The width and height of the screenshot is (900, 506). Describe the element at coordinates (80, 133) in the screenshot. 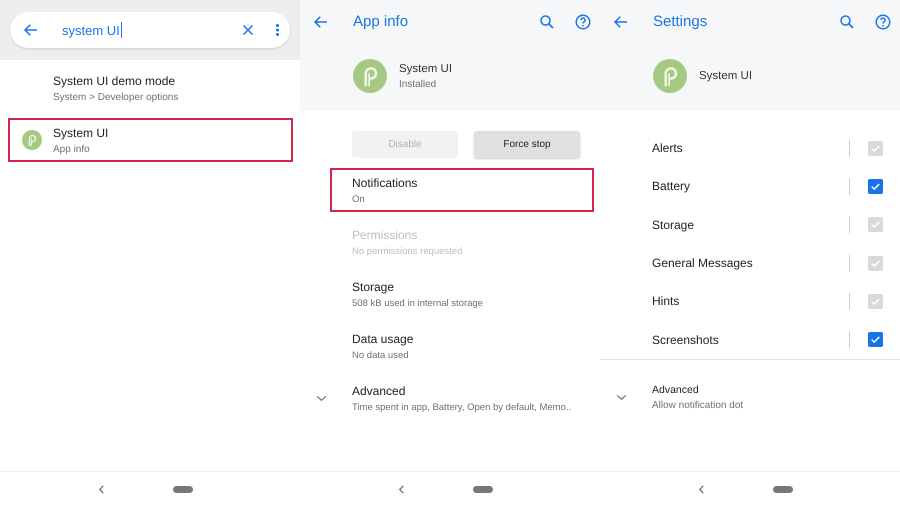

I see `result-title: System UI` at that location.